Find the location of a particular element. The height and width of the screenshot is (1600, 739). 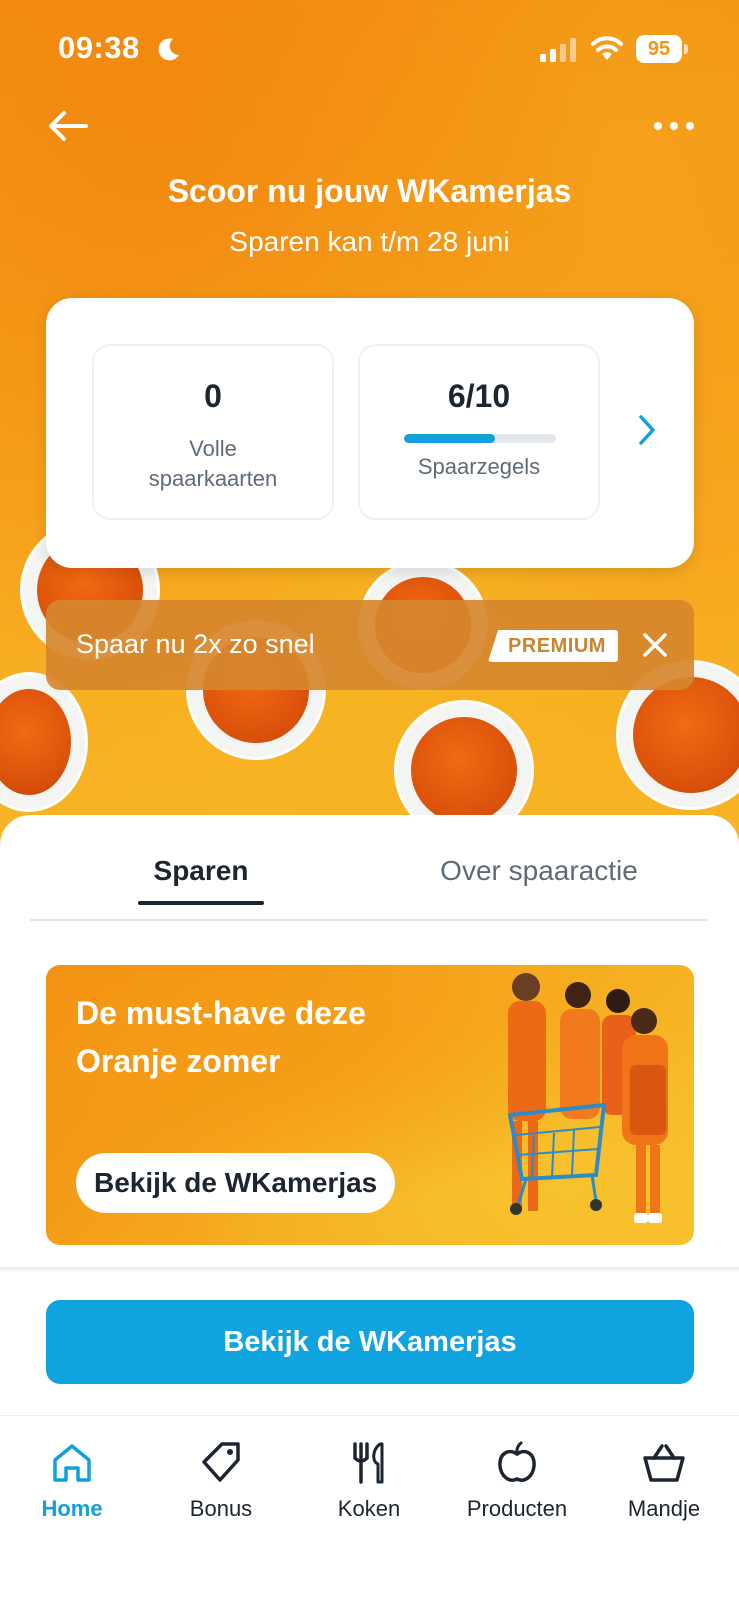

nav-item-koken: Koken is located at coordinates (369, 1481).